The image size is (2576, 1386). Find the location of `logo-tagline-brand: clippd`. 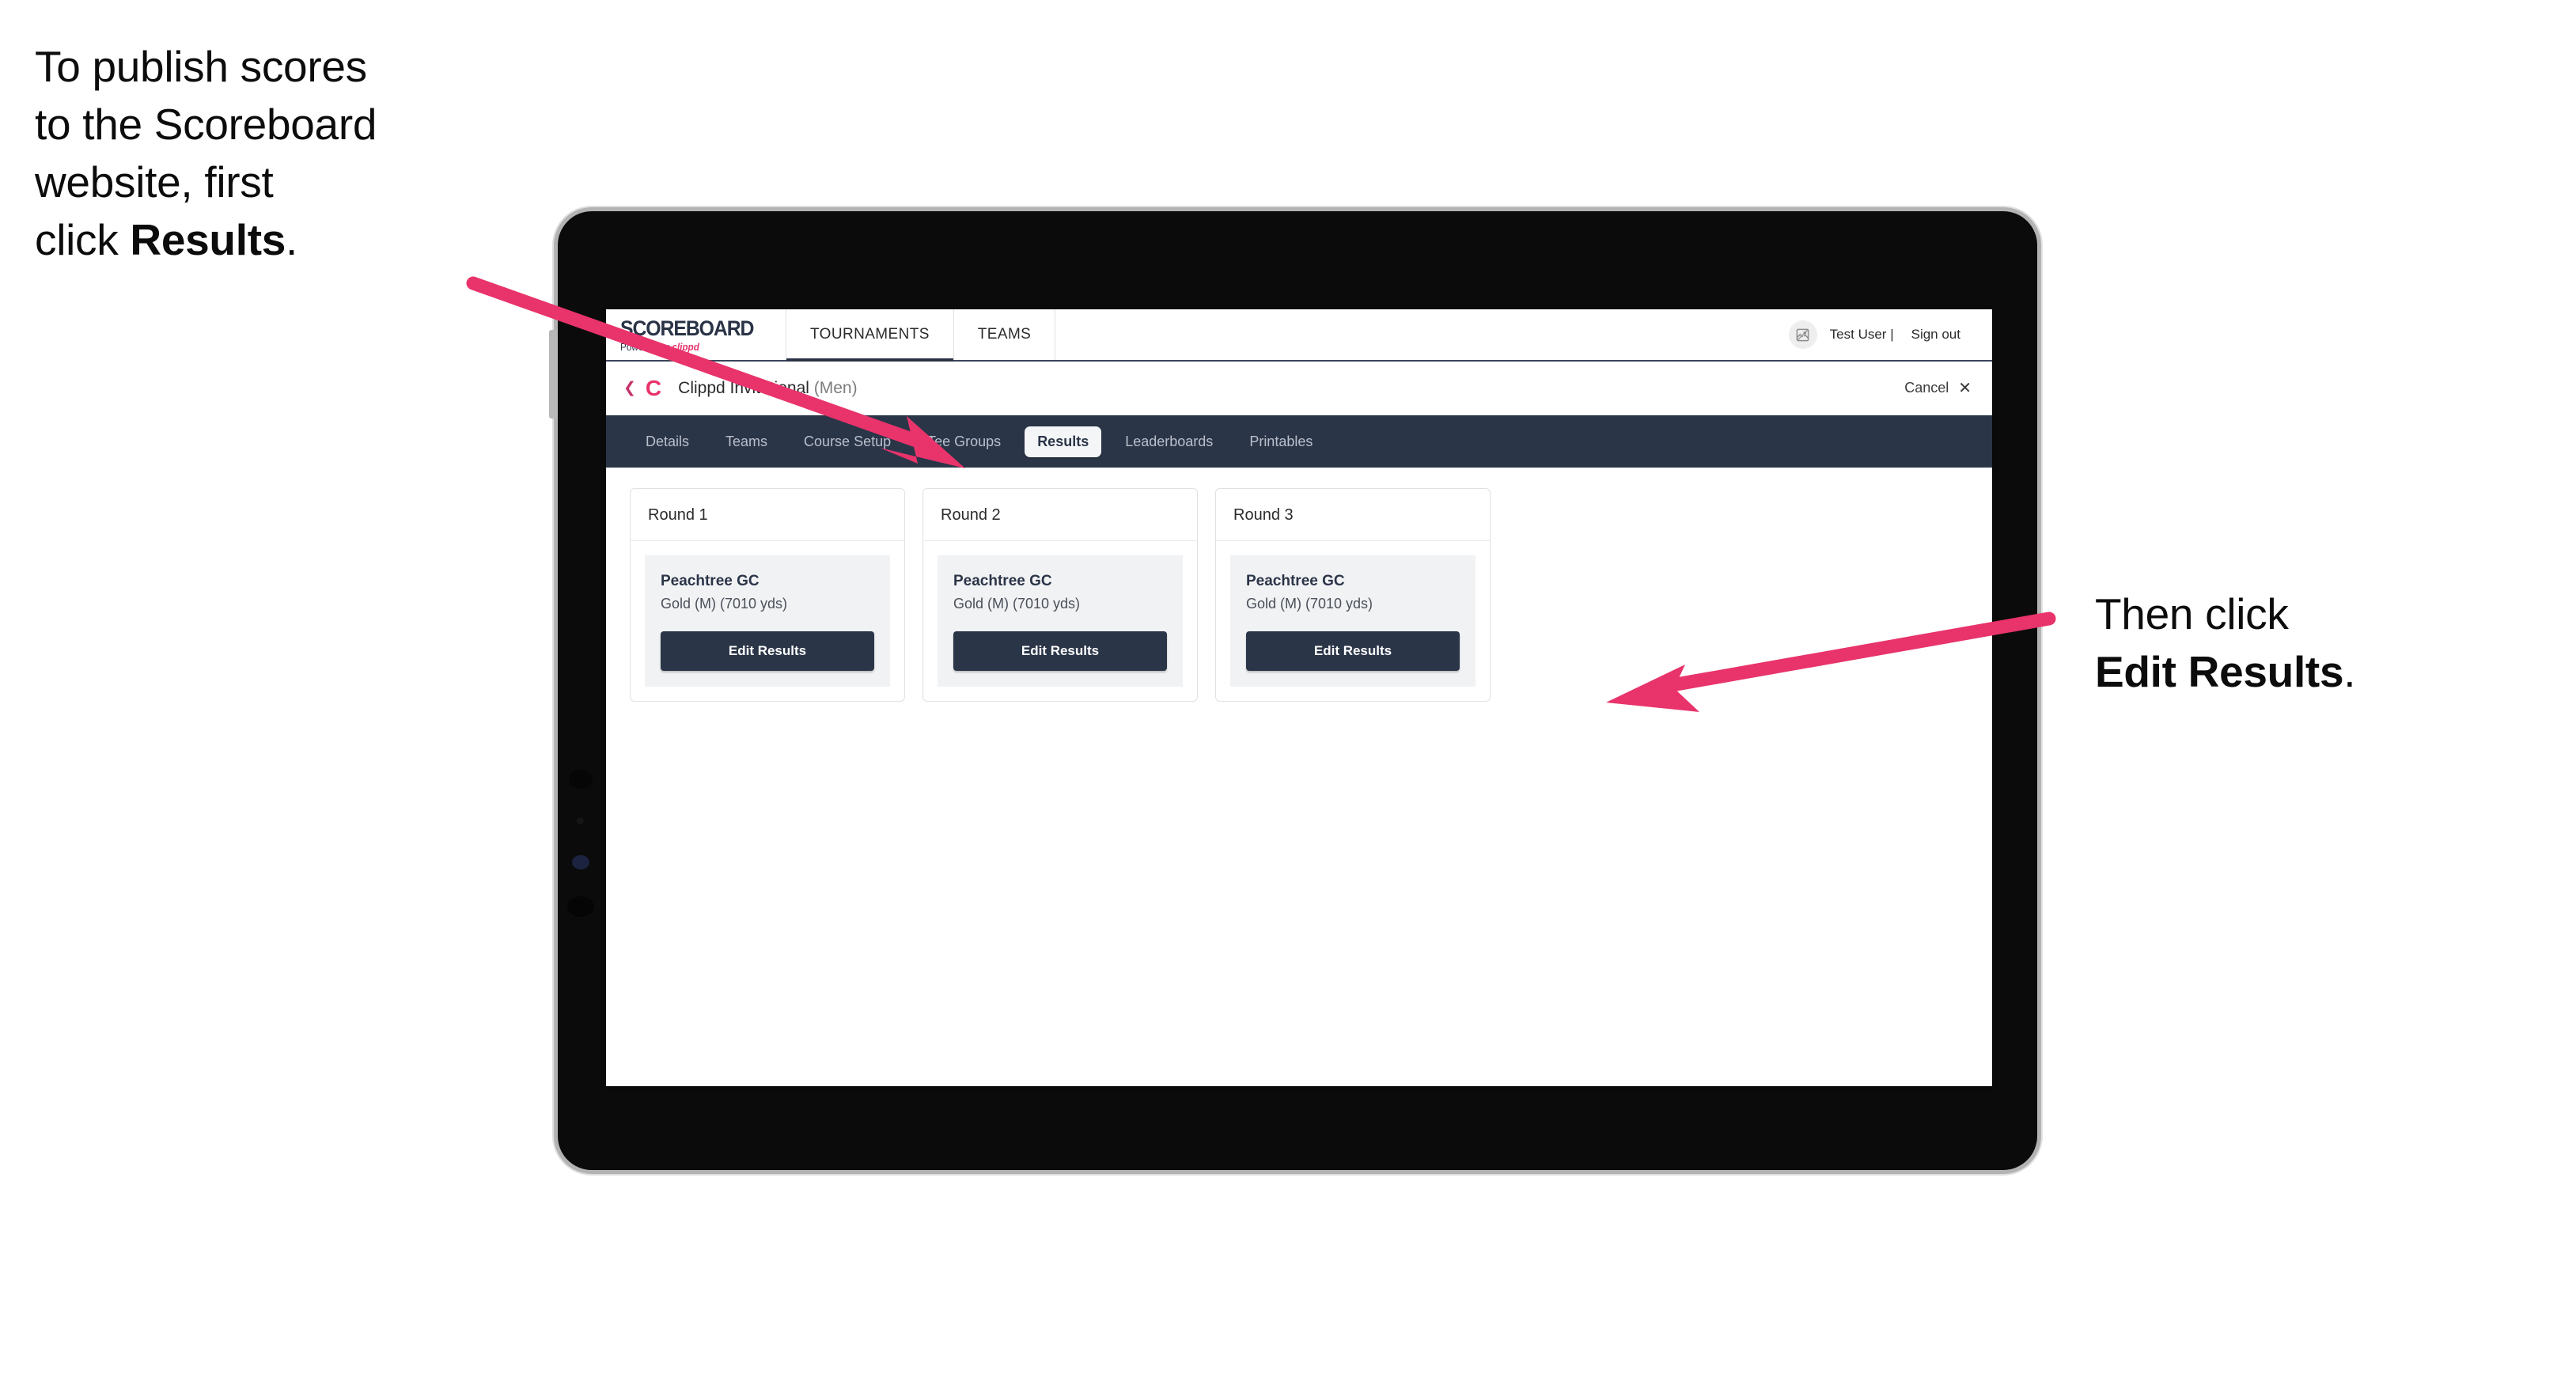

logo-tagline-brand: clippd is located at coordinates (685, 348).